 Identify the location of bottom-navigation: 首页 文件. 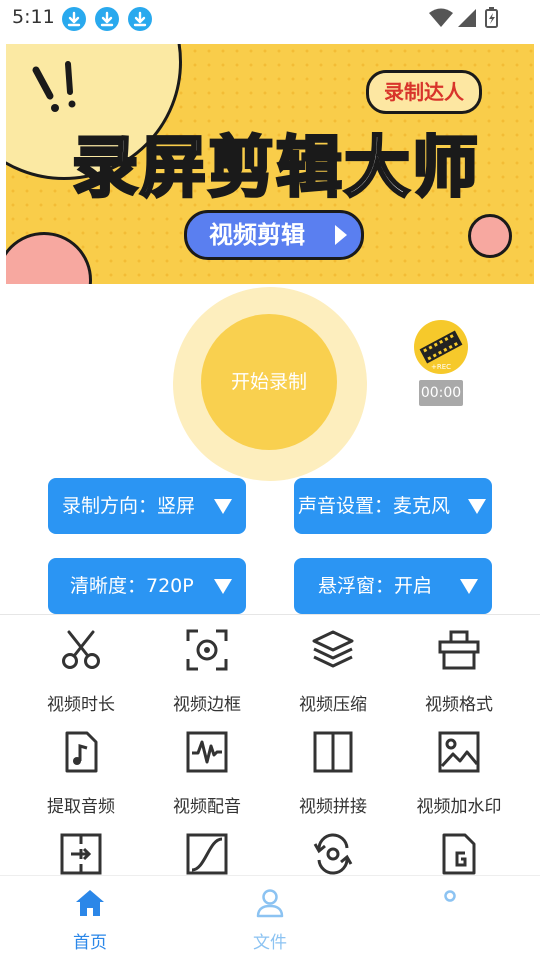
(270, 918).